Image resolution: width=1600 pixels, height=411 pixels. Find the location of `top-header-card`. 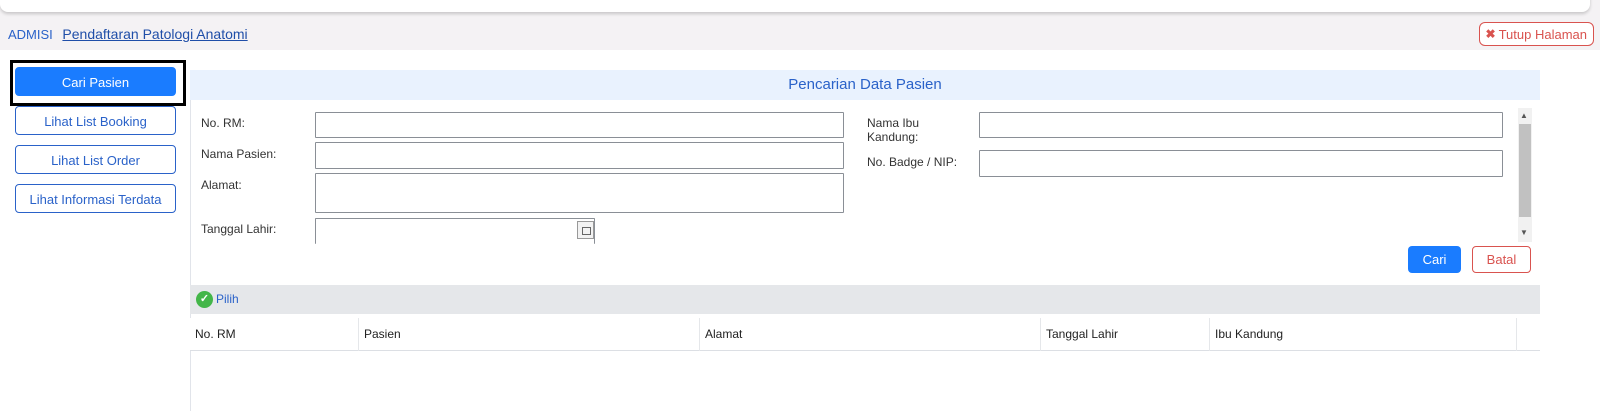

top-header-card is located at coordinates (795, 6).